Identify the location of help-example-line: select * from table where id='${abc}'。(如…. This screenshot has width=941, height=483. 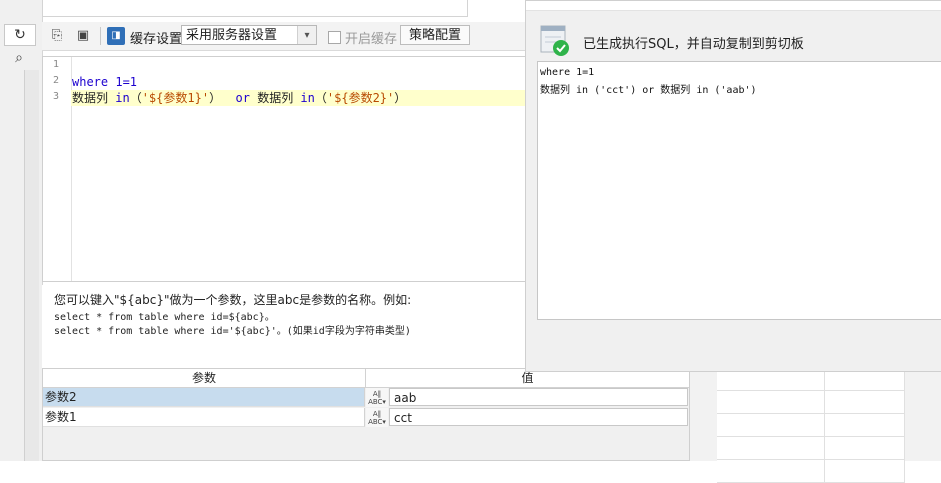
(232, 331).